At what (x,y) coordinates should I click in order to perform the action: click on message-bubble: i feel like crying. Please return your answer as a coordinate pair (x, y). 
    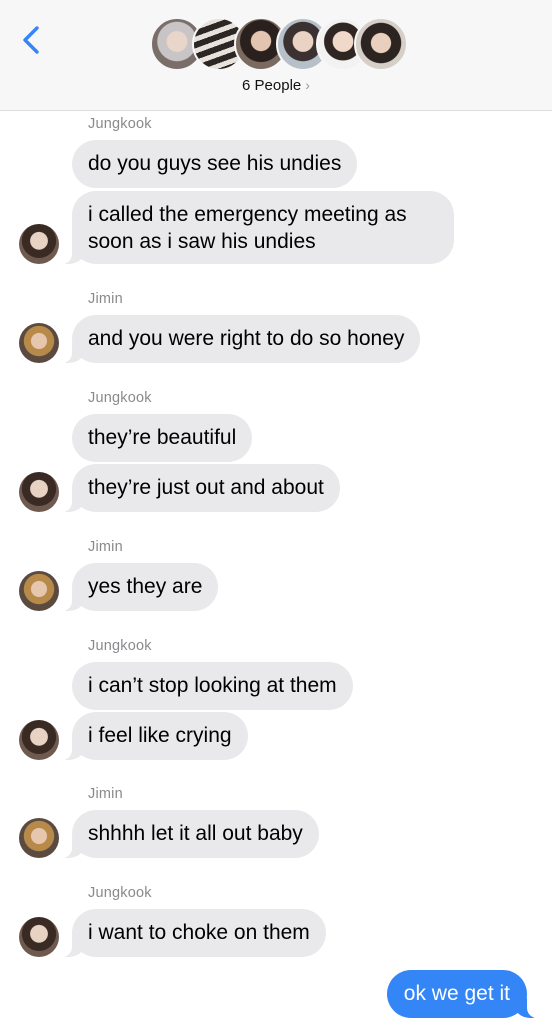
    Looking at the image, I should click on (153, 736).